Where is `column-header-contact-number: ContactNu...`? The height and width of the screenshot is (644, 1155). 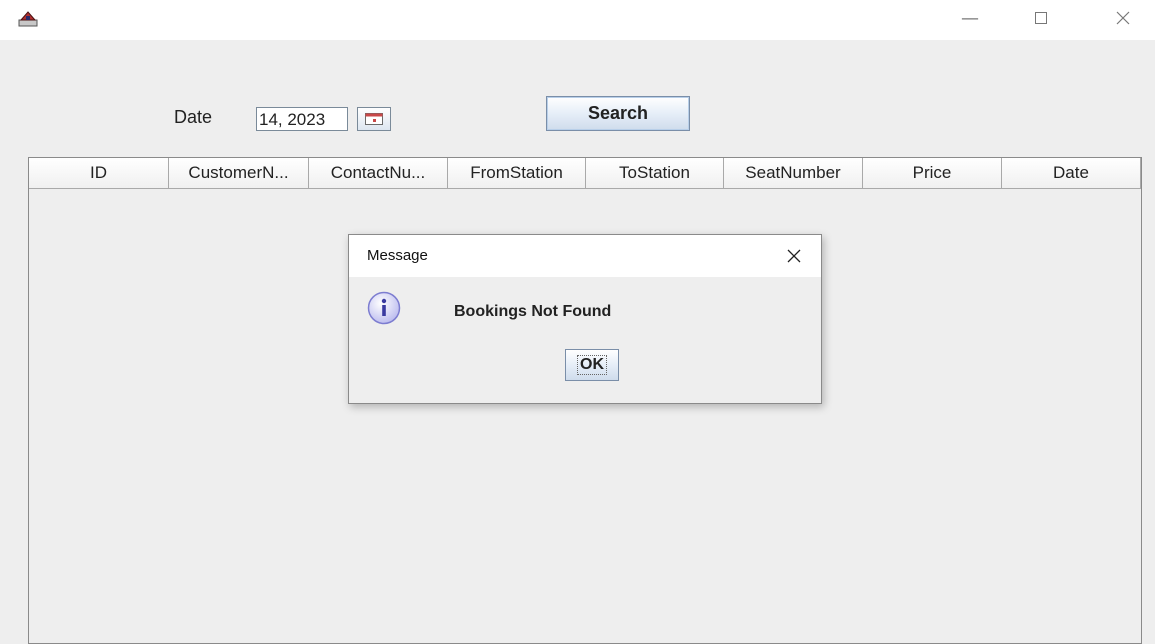
column-header-contact-number: ContactNu... is located at coordinates (378, 173).